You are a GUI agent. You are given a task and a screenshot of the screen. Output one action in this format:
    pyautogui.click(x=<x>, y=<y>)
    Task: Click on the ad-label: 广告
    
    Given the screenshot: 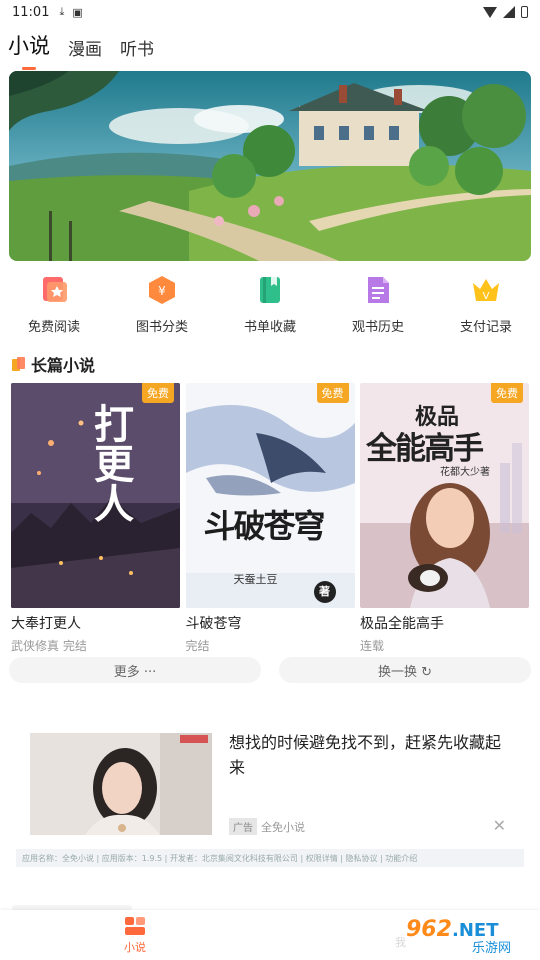 What is the action you would take?
    pyautogui.click(x=243, y=826)
    